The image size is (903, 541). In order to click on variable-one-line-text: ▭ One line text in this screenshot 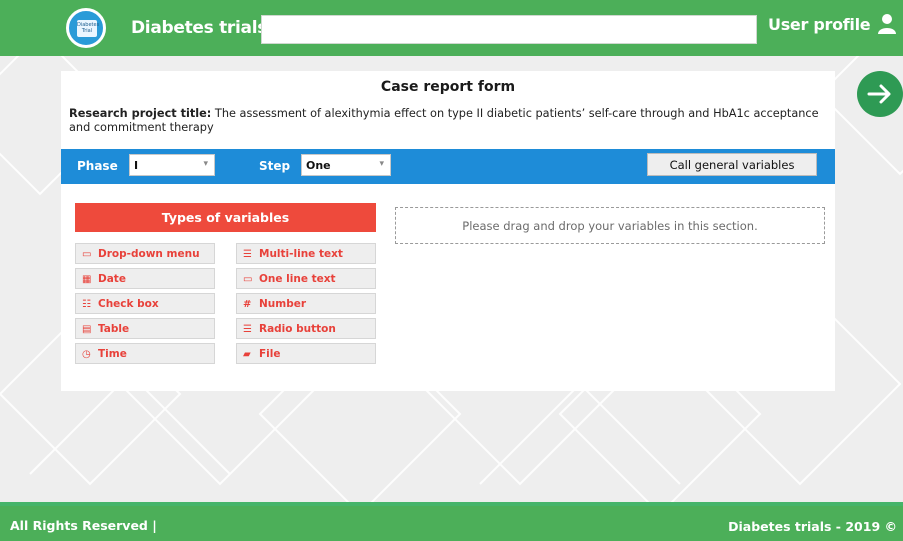, I will do `click(306, 278)`.